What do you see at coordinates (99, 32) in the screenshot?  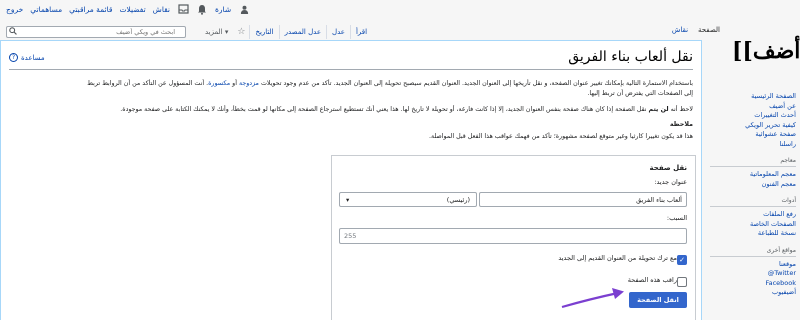 I see `search-input` at bounding box center [99, 32].